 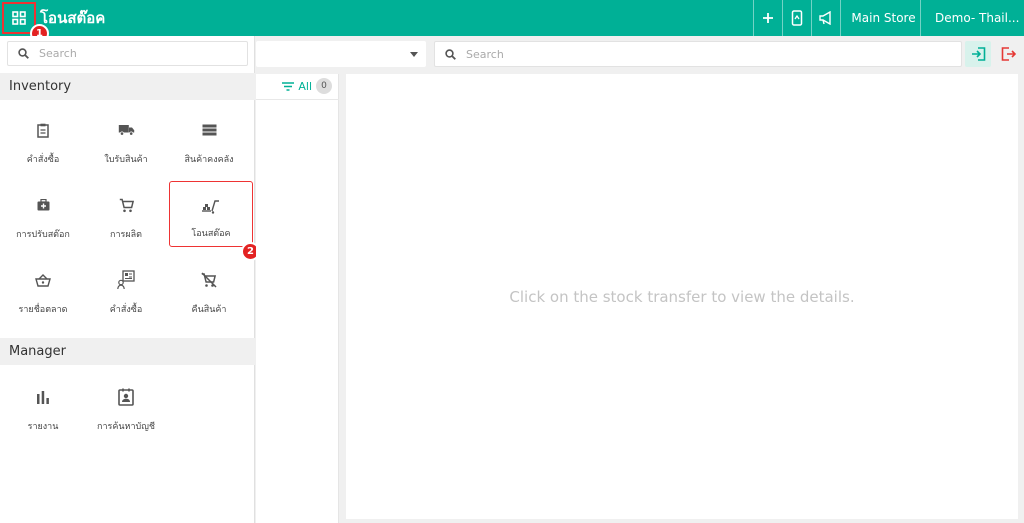 I want to click on filter-button: All 0, so click(x=307, y=86).